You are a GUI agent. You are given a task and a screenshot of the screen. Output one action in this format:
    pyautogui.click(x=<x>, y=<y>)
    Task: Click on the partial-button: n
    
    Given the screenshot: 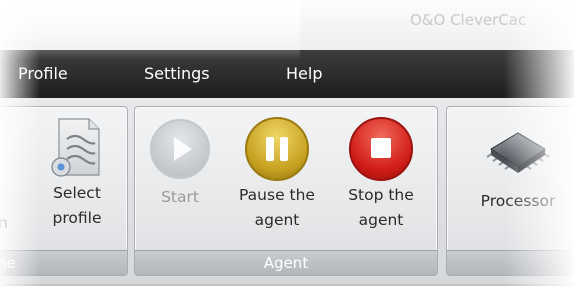 What is the action you would take?
    pyautogui.click(x=7, y=223)
    